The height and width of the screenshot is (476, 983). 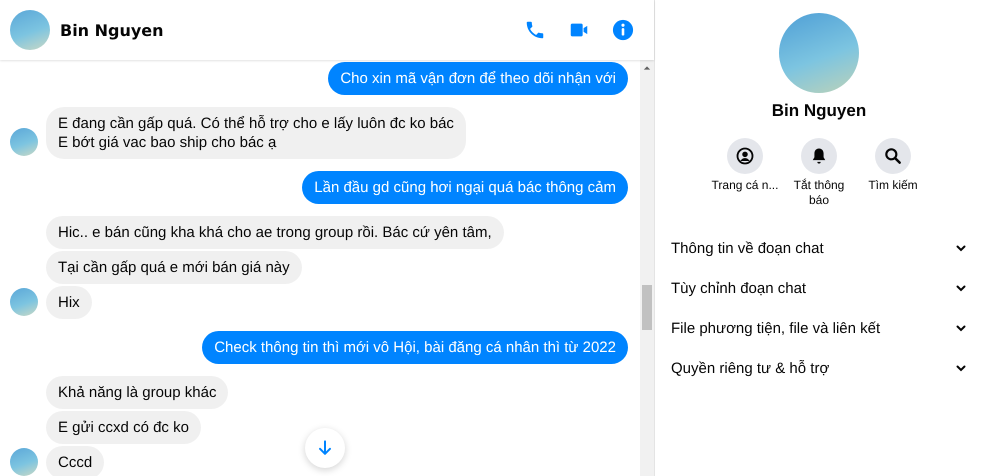 What do you see at coordinates (137, 392) in the screenshot?
I see `message-bubble: Khả năng là group khác` at bounding box center [137, 392].